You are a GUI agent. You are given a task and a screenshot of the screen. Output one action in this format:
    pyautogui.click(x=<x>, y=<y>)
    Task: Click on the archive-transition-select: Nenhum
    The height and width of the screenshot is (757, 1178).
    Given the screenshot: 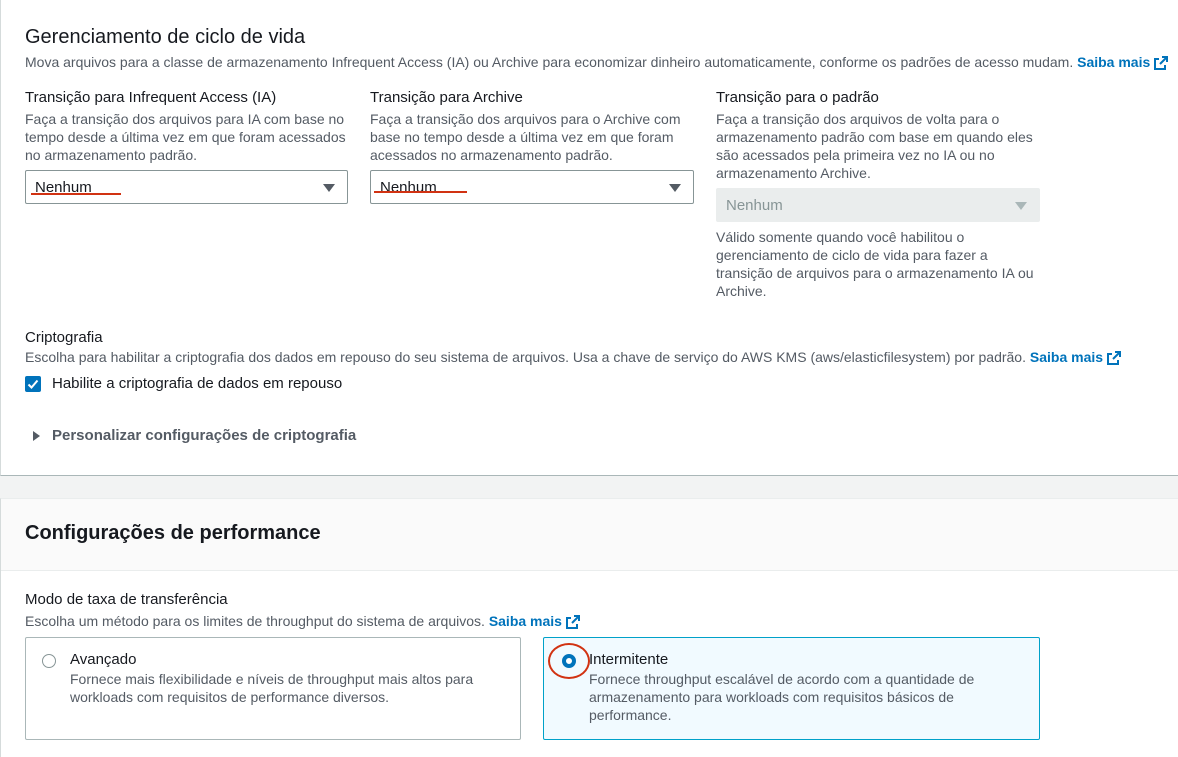 What is the action you would take?
    pyautogui.click(x=532, y=187)
    